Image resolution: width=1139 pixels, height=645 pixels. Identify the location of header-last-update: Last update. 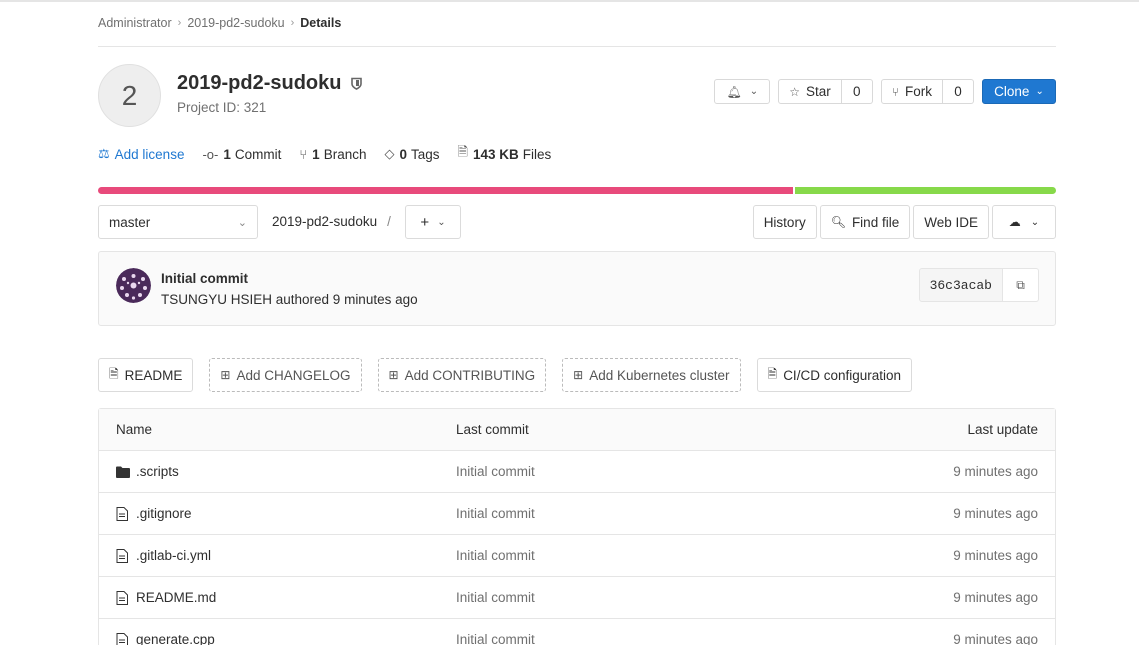
(1002, 429).